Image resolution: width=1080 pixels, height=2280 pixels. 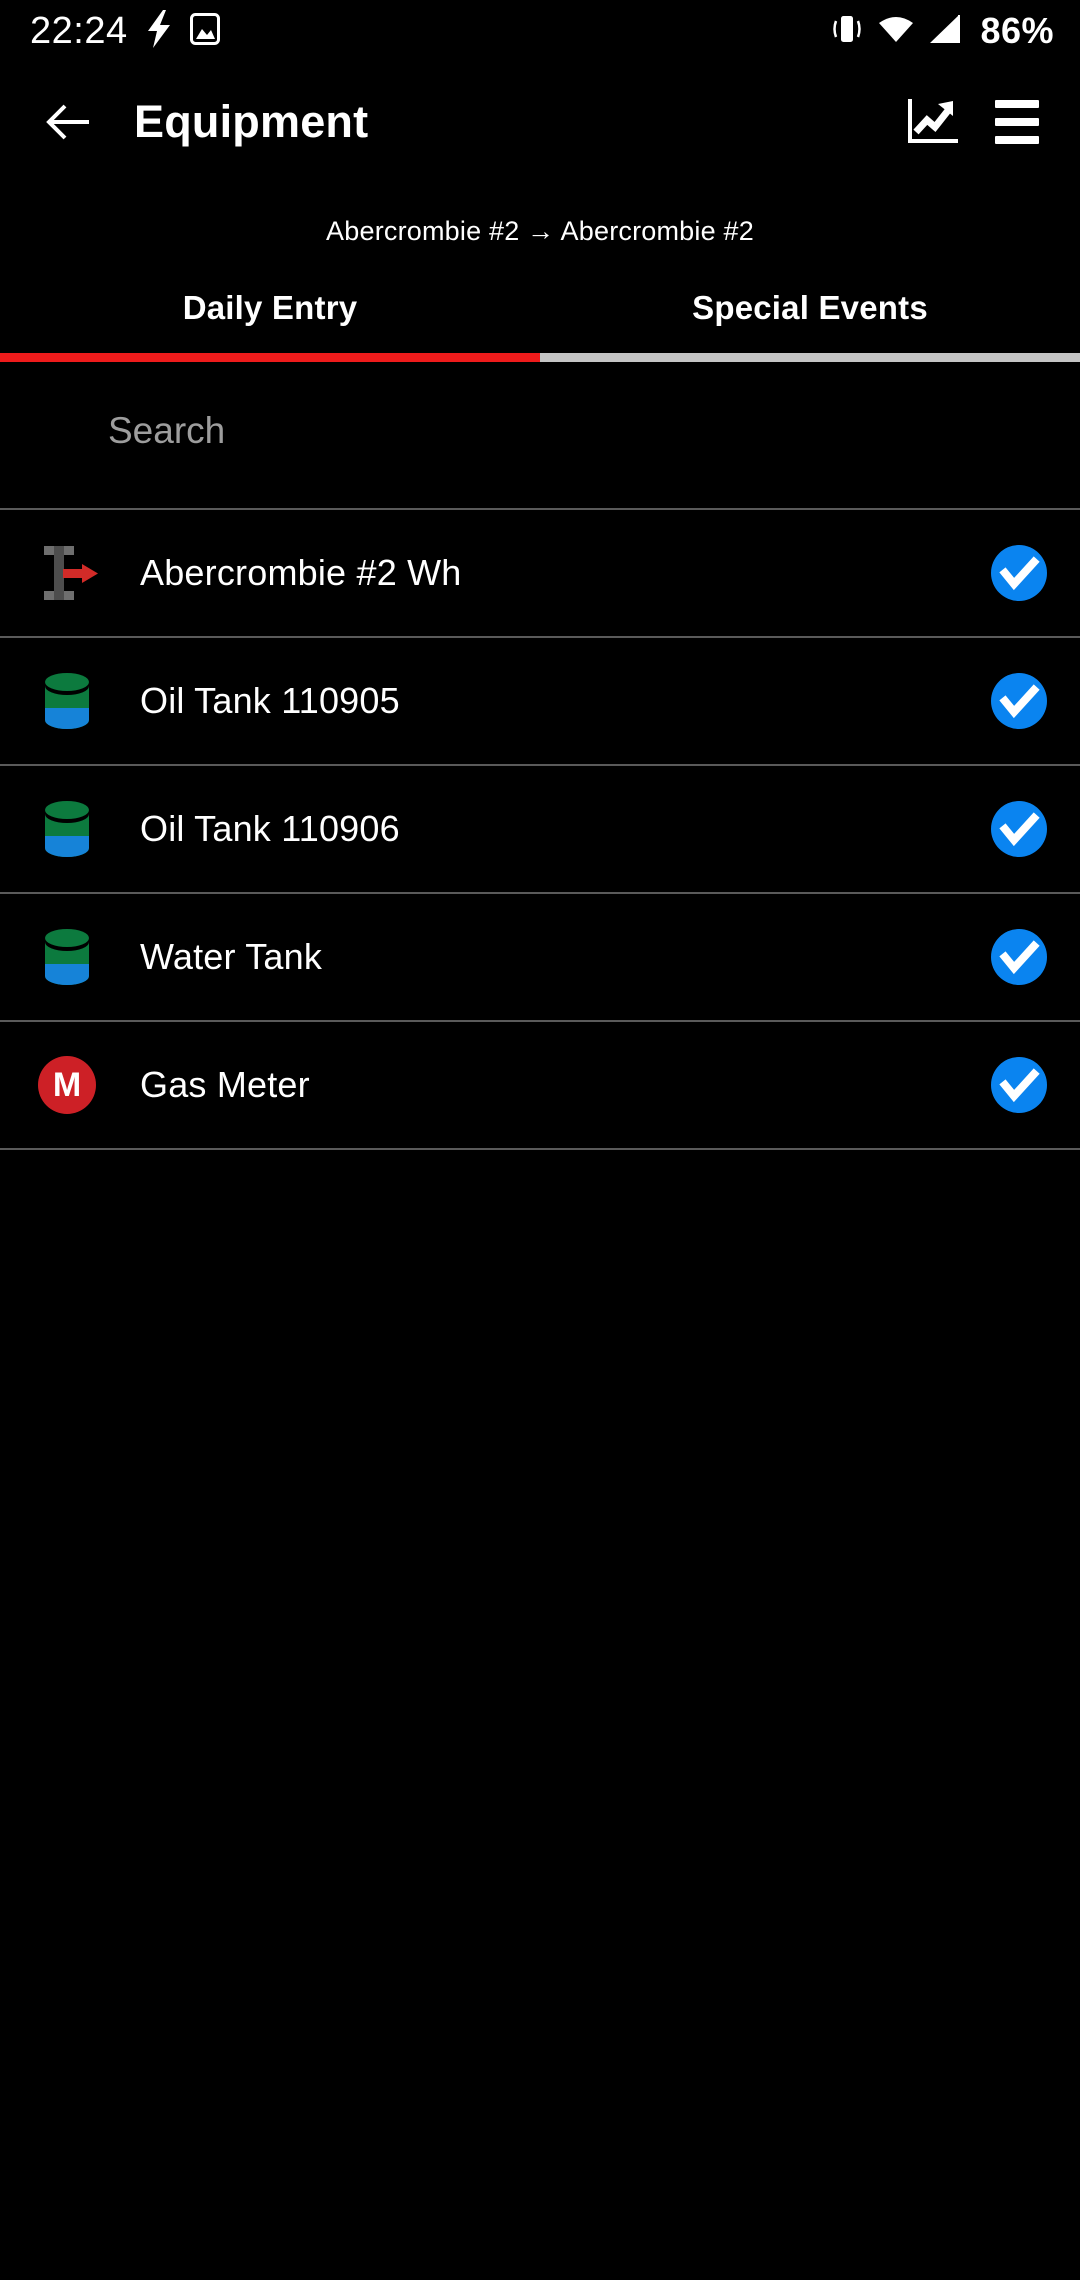 I want to click on status-clock: 22:24, so click(x=79, y=31).